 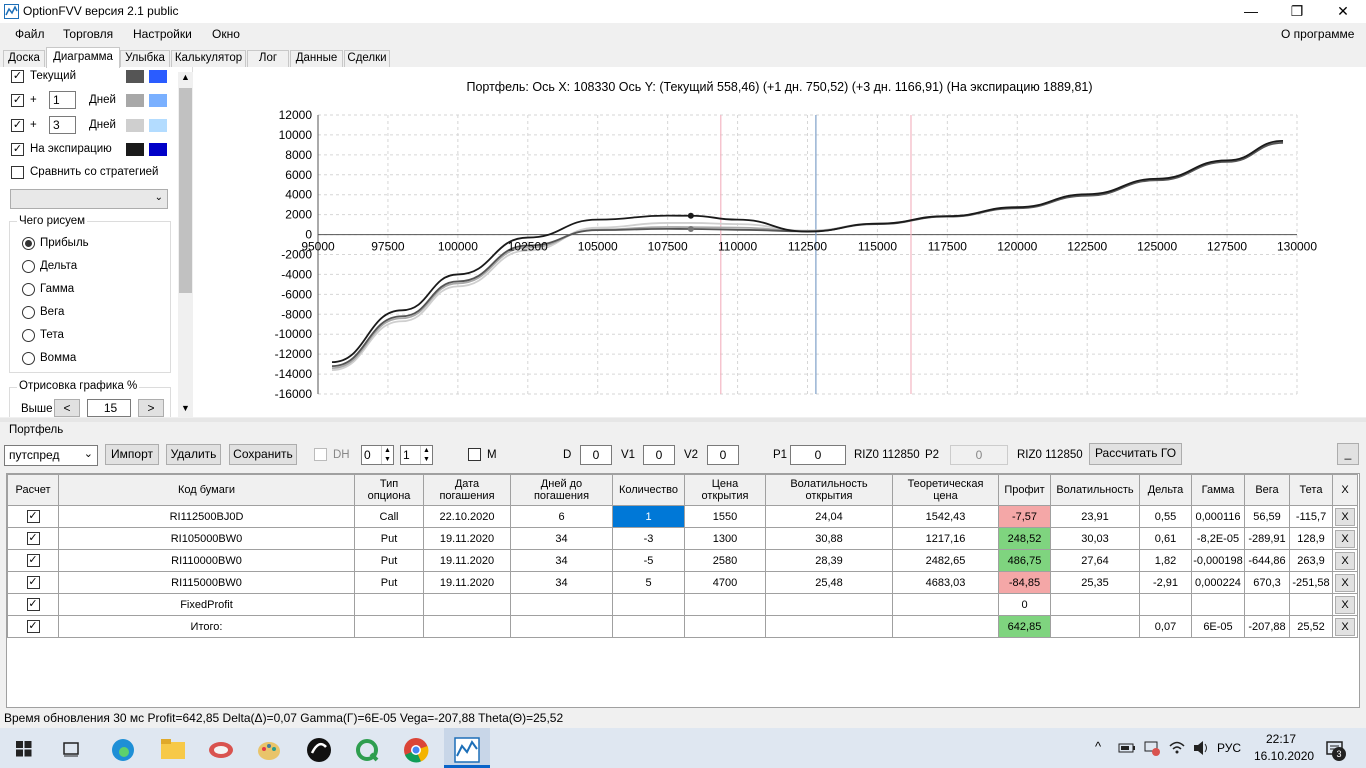 I want to click on edge-icon, so click(x=123, y=750).